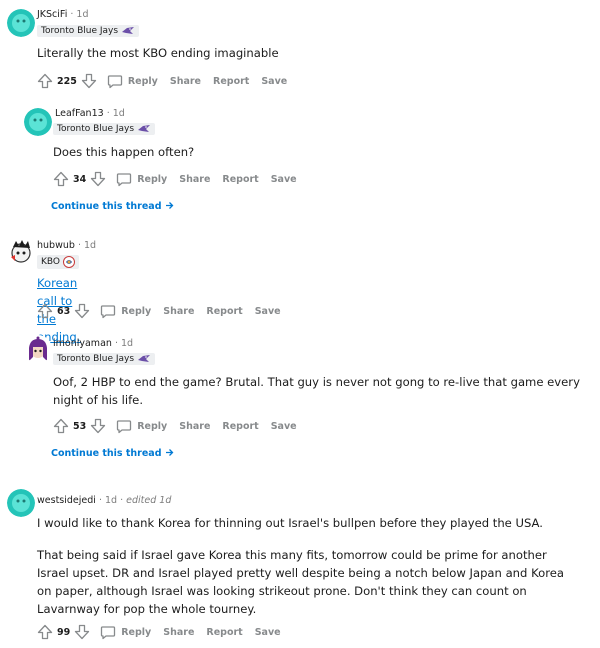  I want to click on comment-age: · 1d ·, so click(111, 500).